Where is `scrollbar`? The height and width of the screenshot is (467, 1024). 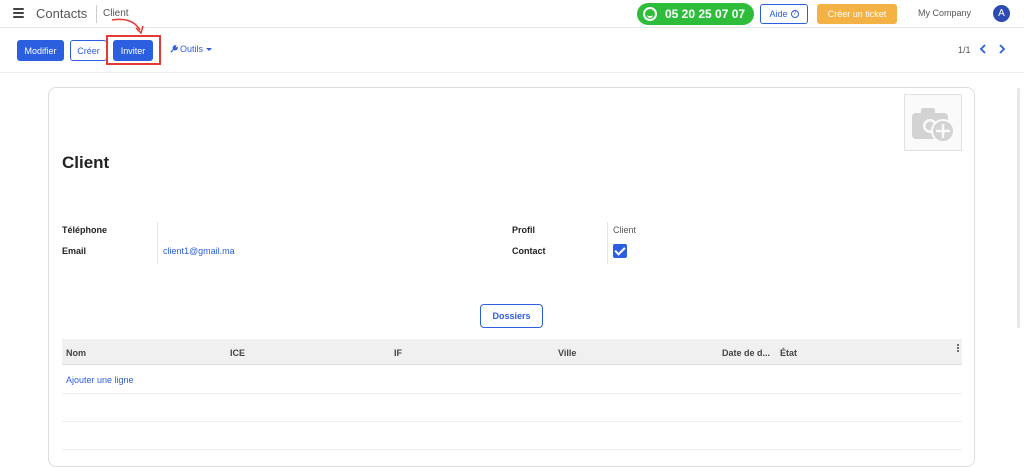 scrollbar is located at coordinates (1018, 208).